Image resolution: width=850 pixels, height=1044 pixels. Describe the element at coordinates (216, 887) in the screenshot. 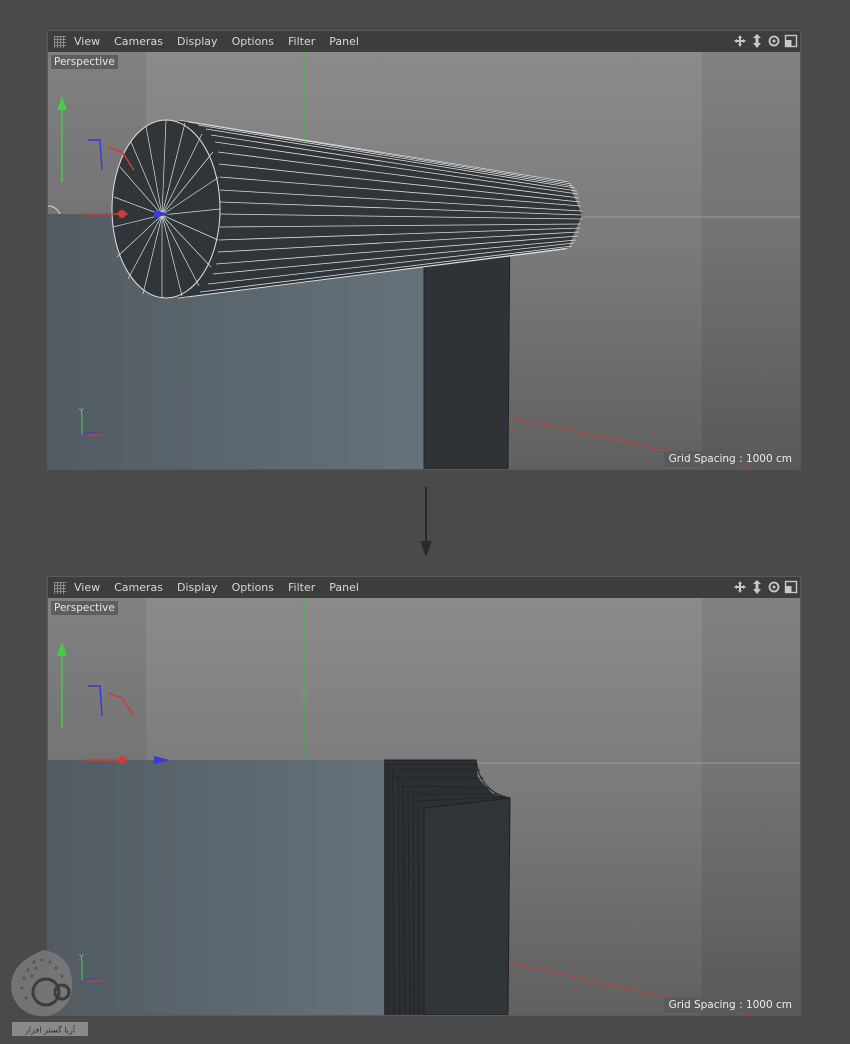

I see `box-front-face` at that location.